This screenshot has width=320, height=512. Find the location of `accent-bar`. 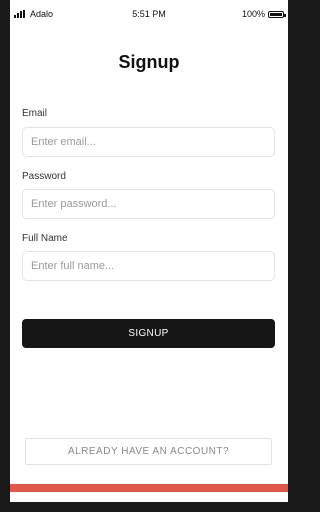

accent-bar is located at coordinates (149, 488).